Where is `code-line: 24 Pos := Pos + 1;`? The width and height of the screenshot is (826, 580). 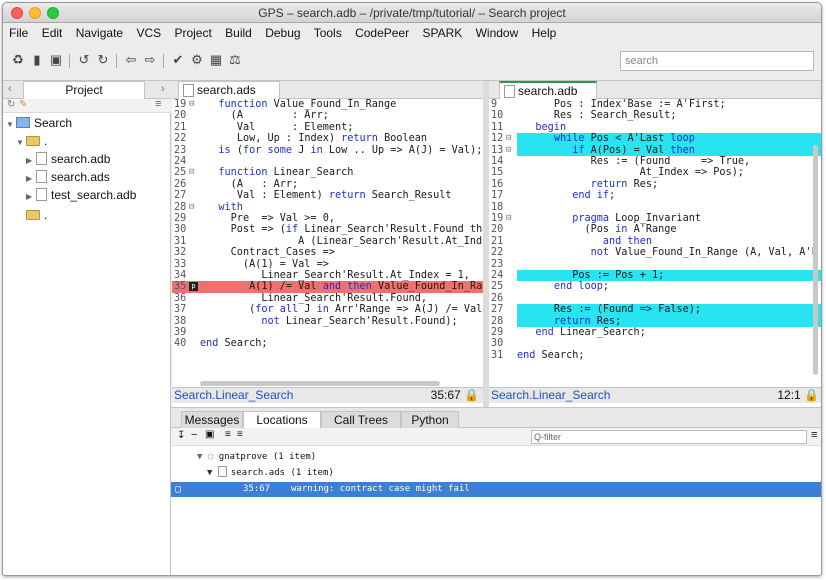
code-line: 24 Pos := Pos + 1; is located at coordinates (655, 276).